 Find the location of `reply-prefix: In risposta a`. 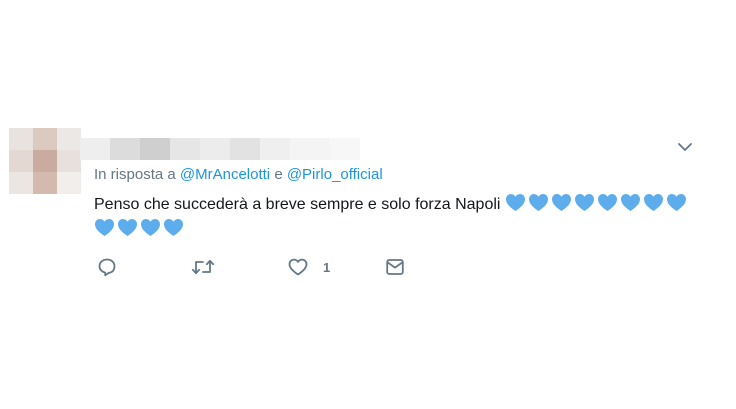

reply-prefix: In risposta a is located at coordinates (135, 174).